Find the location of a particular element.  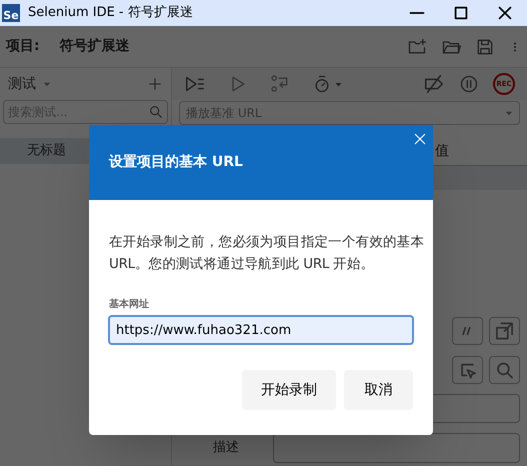

new-folder-icon is located at coordinates (417, 46).